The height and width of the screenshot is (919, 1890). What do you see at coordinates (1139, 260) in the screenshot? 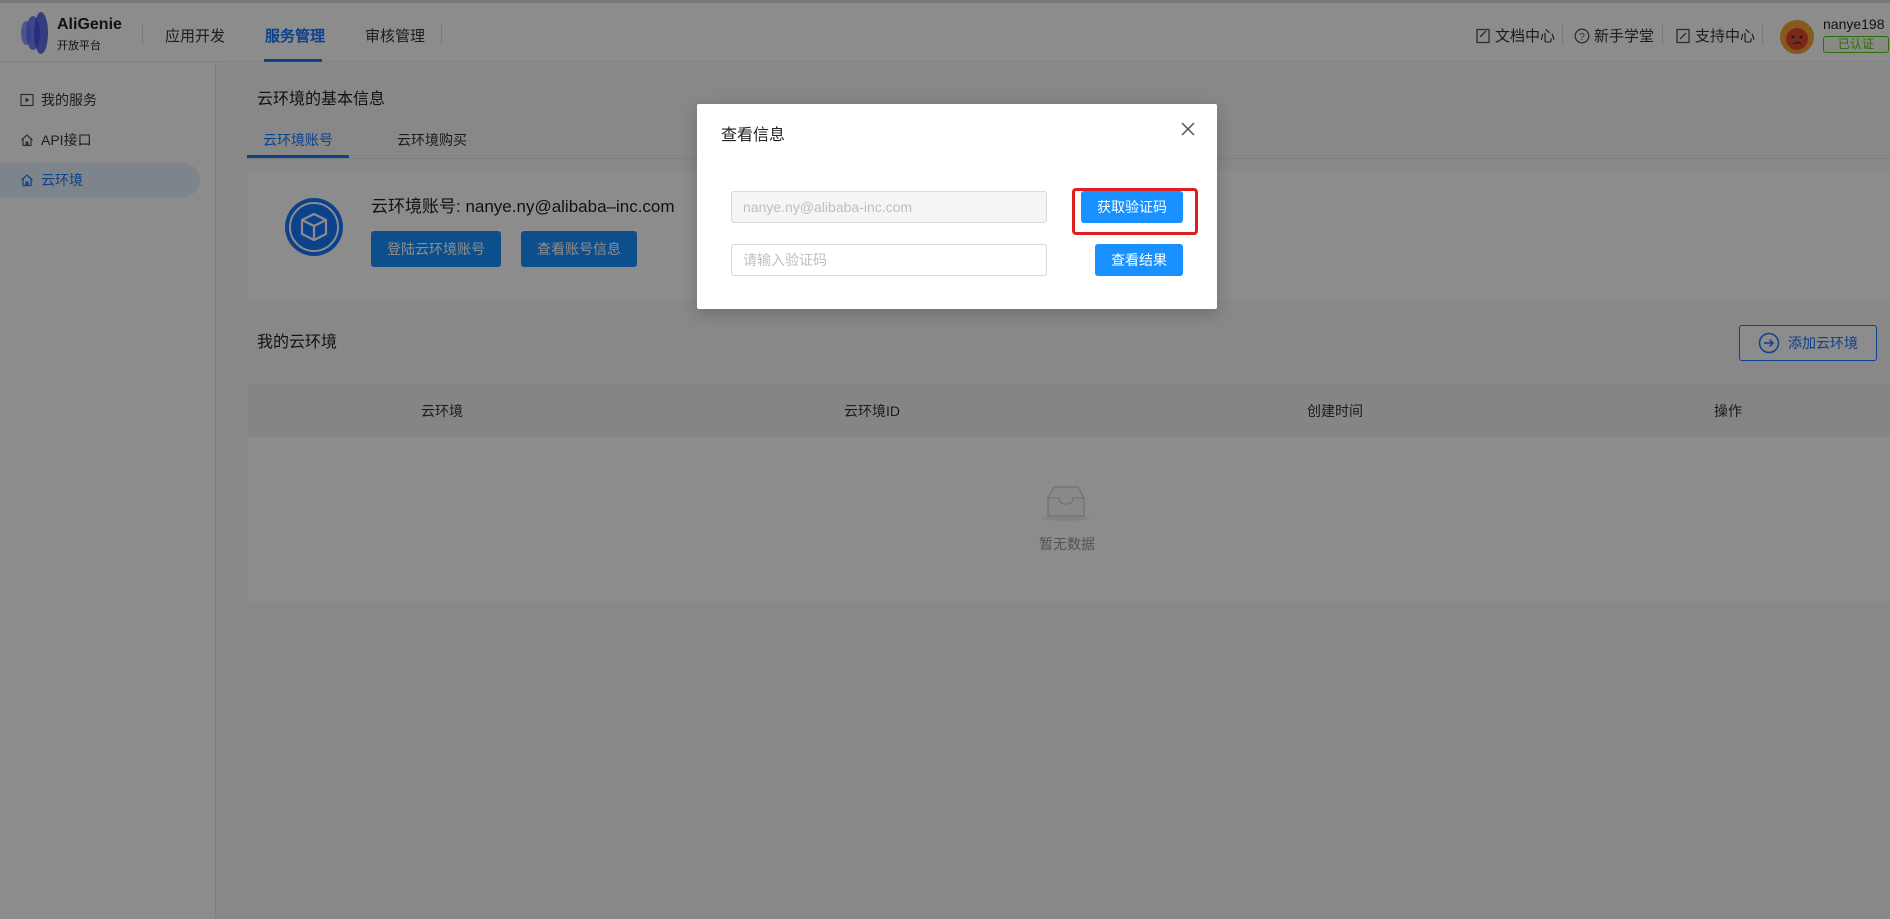
I see `view-result-button: 查看结果` at bounding box center [1139, 260].